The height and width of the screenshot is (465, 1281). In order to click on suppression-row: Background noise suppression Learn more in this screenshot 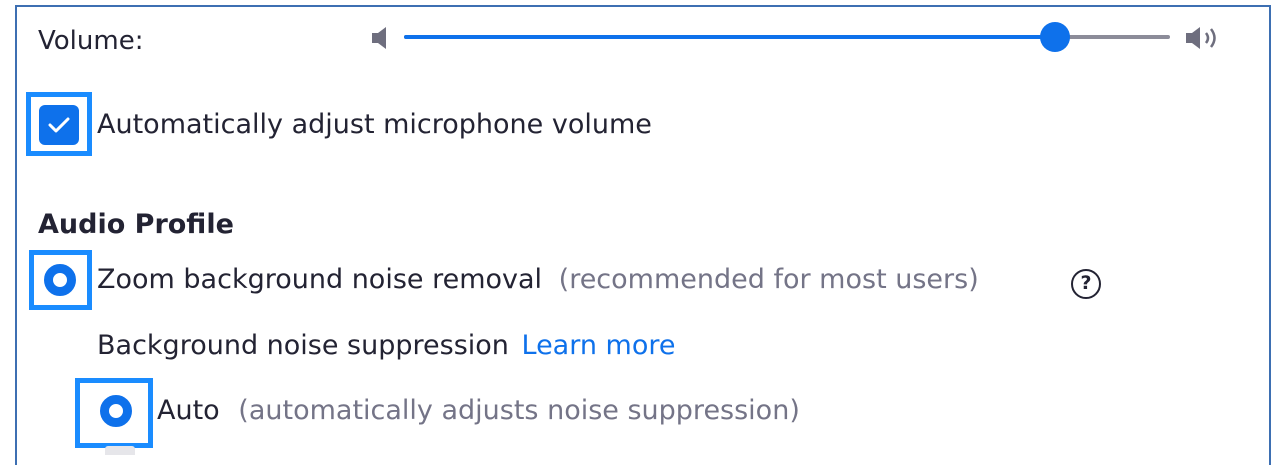, I will do `click(386, 346)`.